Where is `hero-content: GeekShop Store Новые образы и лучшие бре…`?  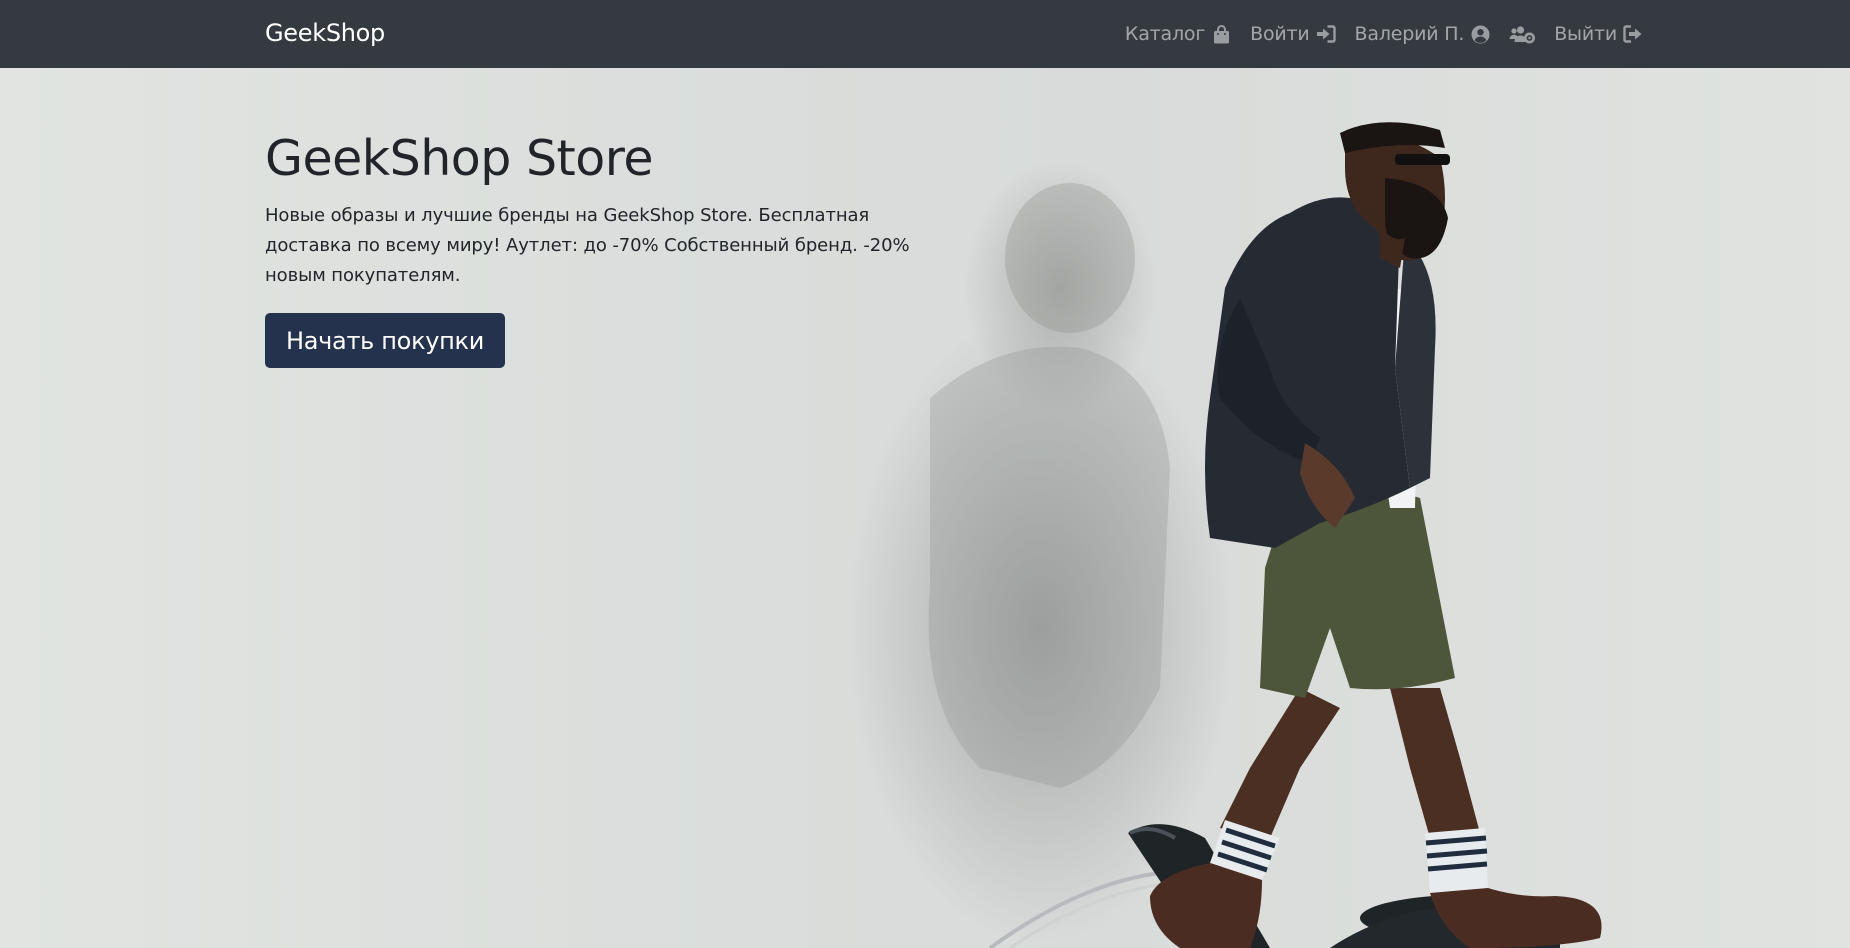
hero-content: GeekShop Store Новые образы и лучшие бре… is located at coordinates (590, 250).